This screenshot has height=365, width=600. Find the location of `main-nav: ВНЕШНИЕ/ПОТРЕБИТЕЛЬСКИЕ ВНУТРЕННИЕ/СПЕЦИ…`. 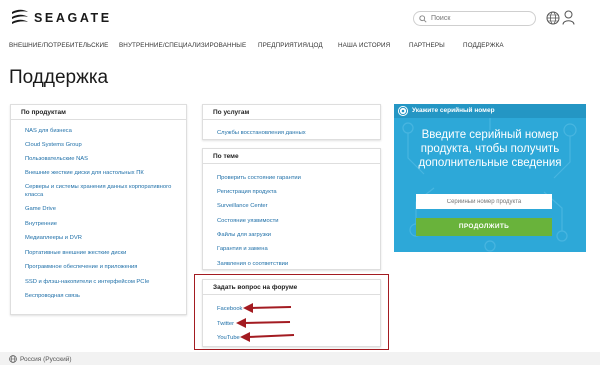

main-nav: ВНЕШНИЕ/ПОТРЕБИТЕЛЬСКИЕ ВНУТРЕННИЕ/СПЕЦИ… is located at coordinates (300, 47).